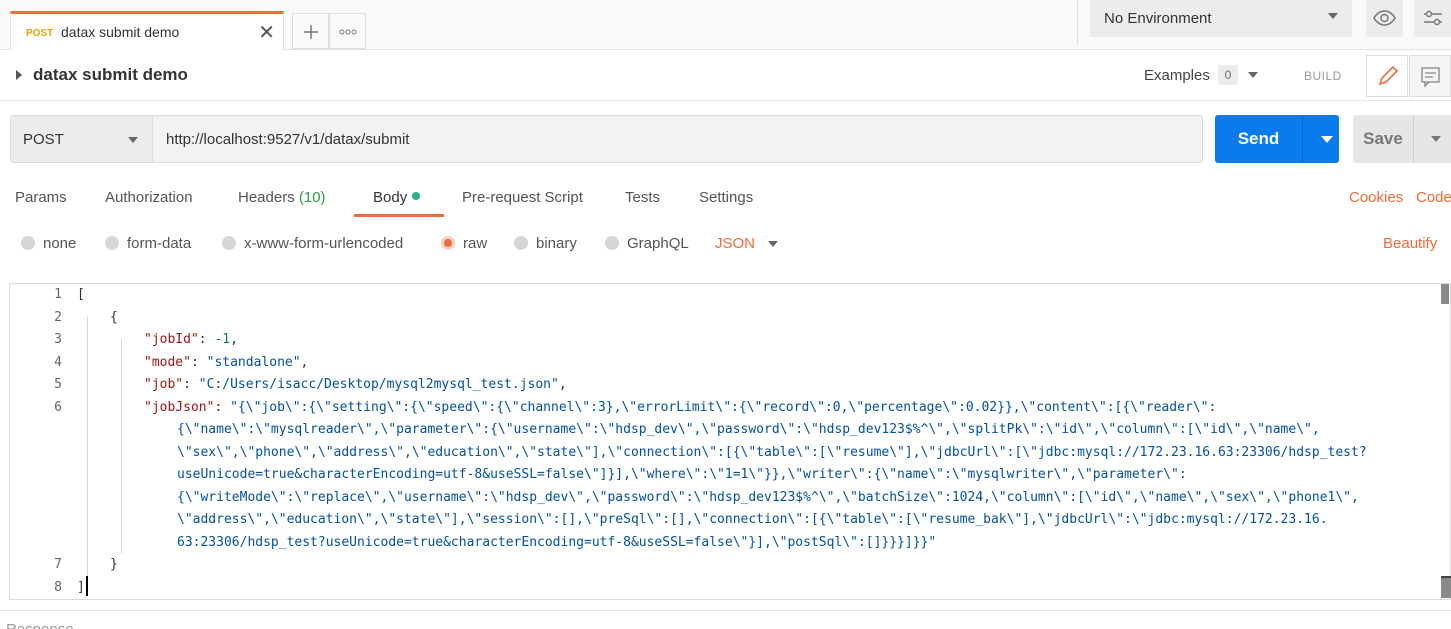 Image resolution: width=1451 pixels, height=629 pixels. What do you see at coordinates (1445, 294) in the screenshot?
I see `scrollbar-thumb` at bounding box center [1445, 294].